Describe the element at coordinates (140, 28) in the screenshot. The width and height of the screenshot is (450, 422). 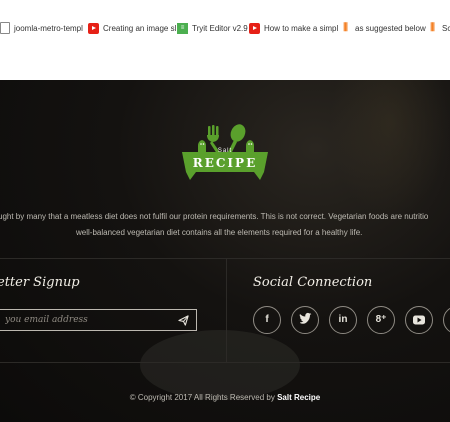
I see `bookmark-label: Creating an image sl` at that location.